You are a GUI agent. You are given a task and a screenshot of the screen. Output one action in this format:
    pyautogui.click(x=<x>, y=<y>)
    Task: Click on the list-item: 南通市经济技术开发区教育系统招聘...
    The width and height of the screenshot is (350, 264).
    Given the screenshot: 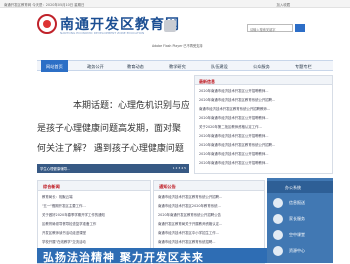 What is the action you would take?
    pyautogui.click(x=210, y=241)
    